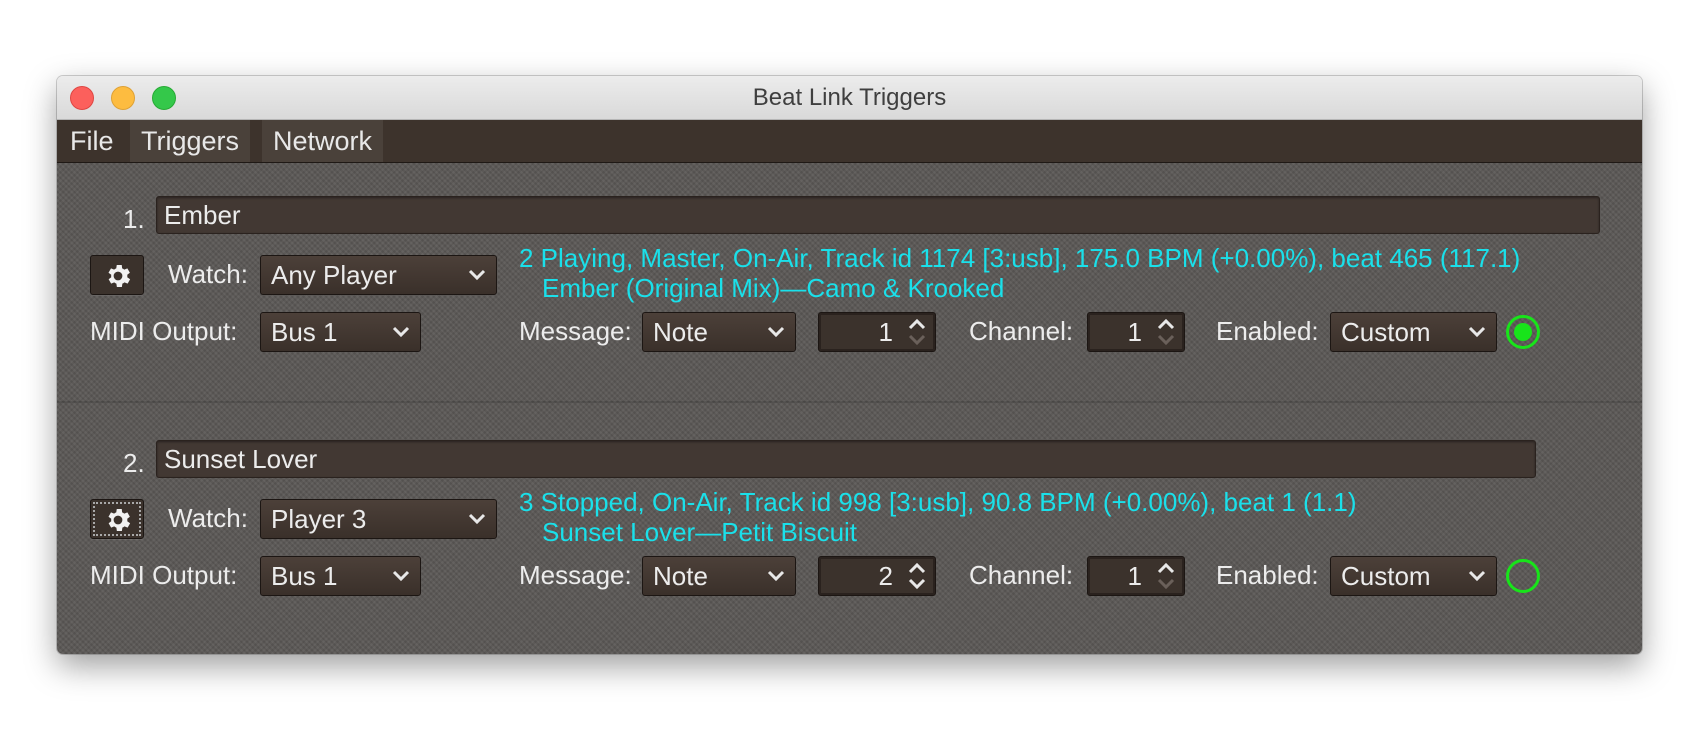  Describe the element at coordinates (773, 288) in the screenshot. I see `track-info-line: Ember (Original Mix)—Camo & Krooked` at that location.